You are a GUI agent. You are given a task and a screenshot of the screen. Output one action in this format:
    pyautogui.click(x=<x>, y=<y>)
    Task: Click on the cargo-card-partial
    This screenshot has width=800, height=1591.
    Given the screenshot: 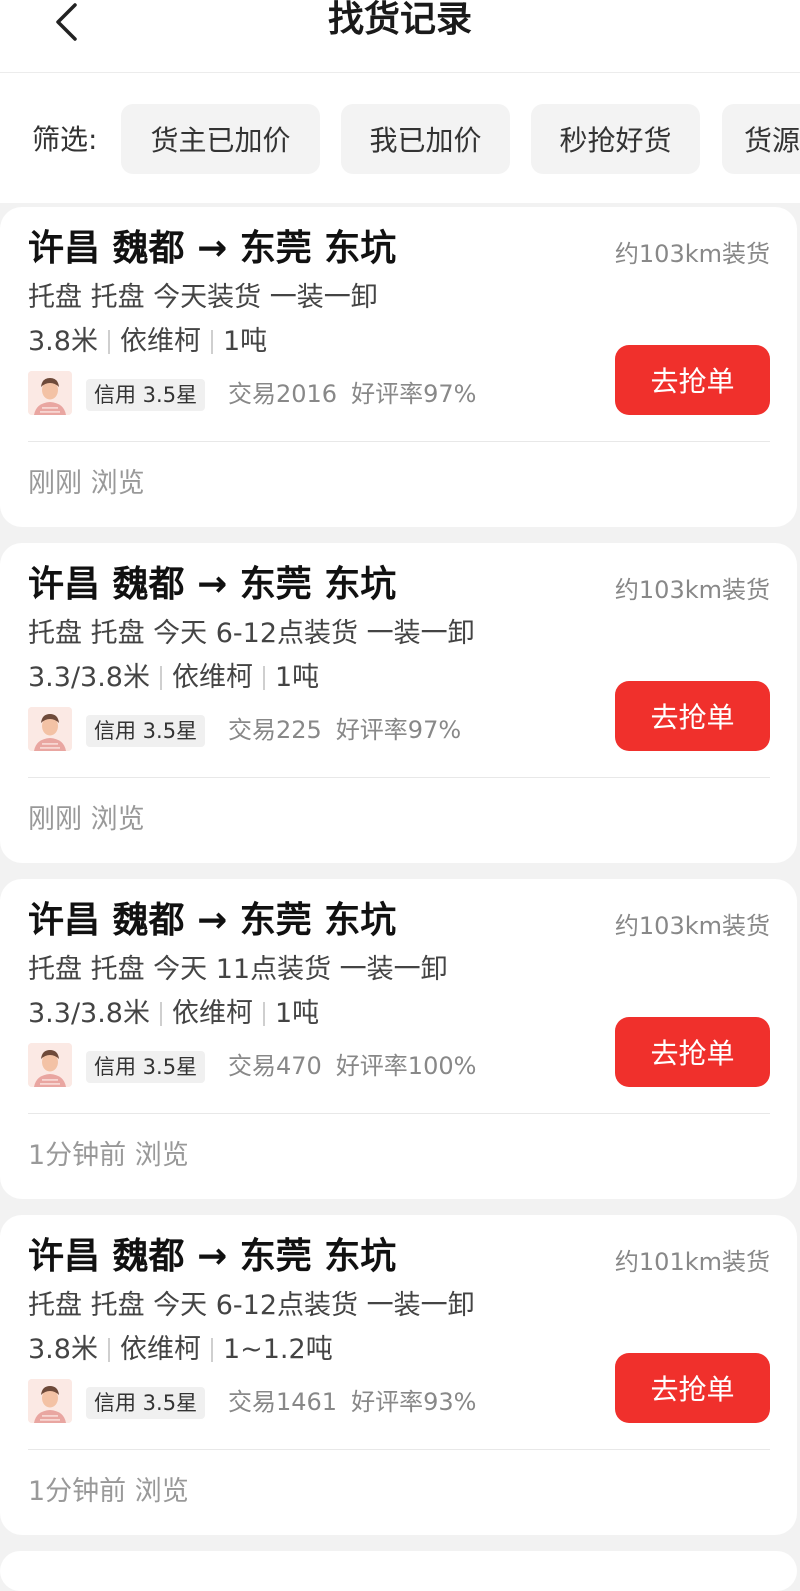 What is the action you would take?
    pyautogui.click(x=398, y=1571)
    